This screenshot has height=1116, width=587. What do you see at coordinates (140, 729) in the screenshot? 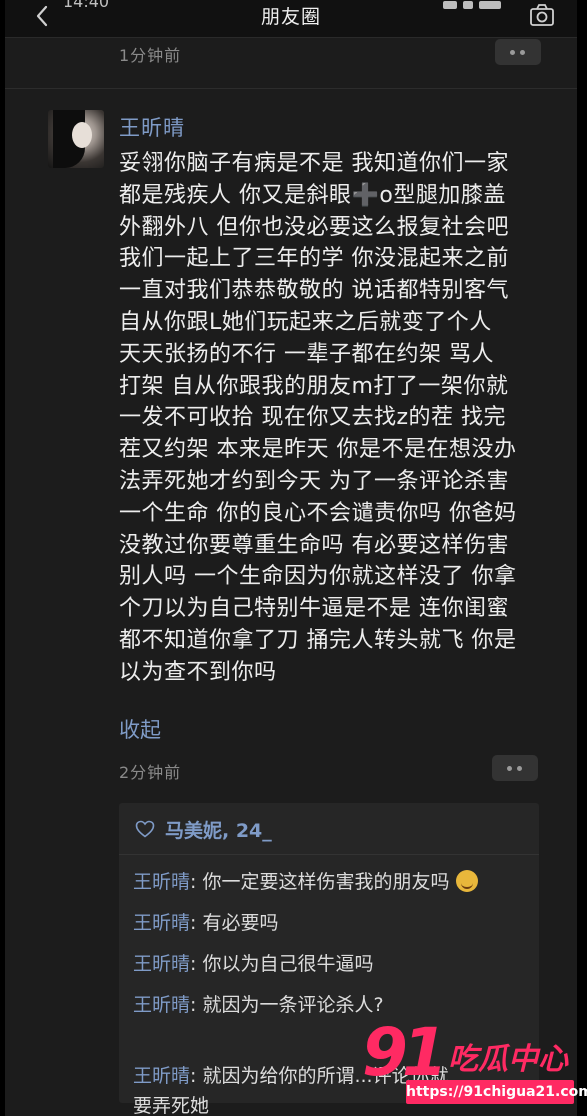
I see `collapse-link: 收起` at bounding box center [140, 729].